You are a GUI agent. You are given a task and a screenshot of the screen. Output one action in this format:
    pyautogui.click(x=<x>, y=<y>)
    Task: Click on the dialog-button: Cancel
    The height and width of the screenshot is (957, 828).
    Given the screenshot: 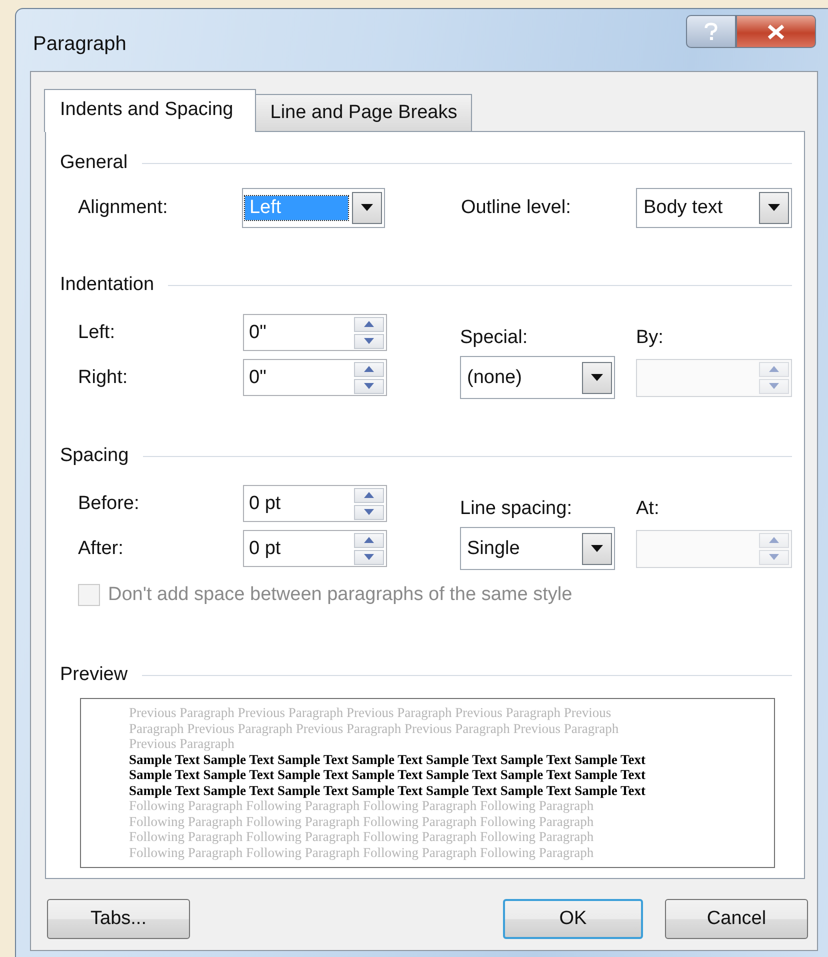 What is the action you would take?
    pyautogui.click(x=736, y=919)
    